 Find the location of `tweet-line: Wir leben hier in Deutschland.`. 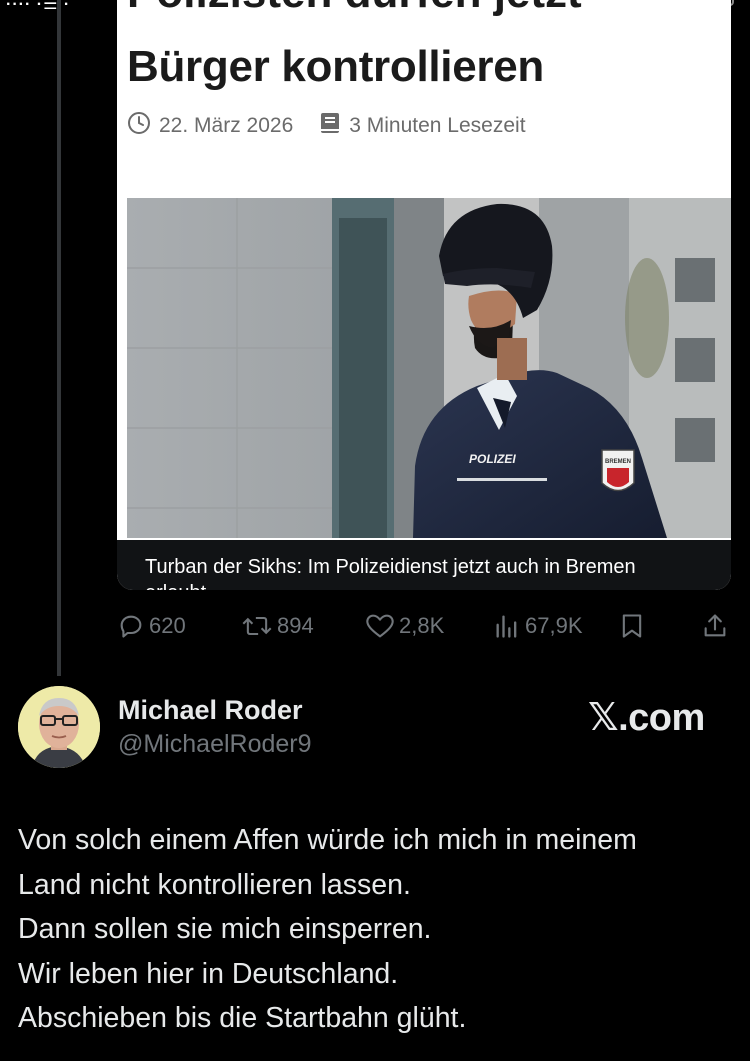

tweet-line: Wir leben hier in Deutschland. is located at coordinates (208, 973).